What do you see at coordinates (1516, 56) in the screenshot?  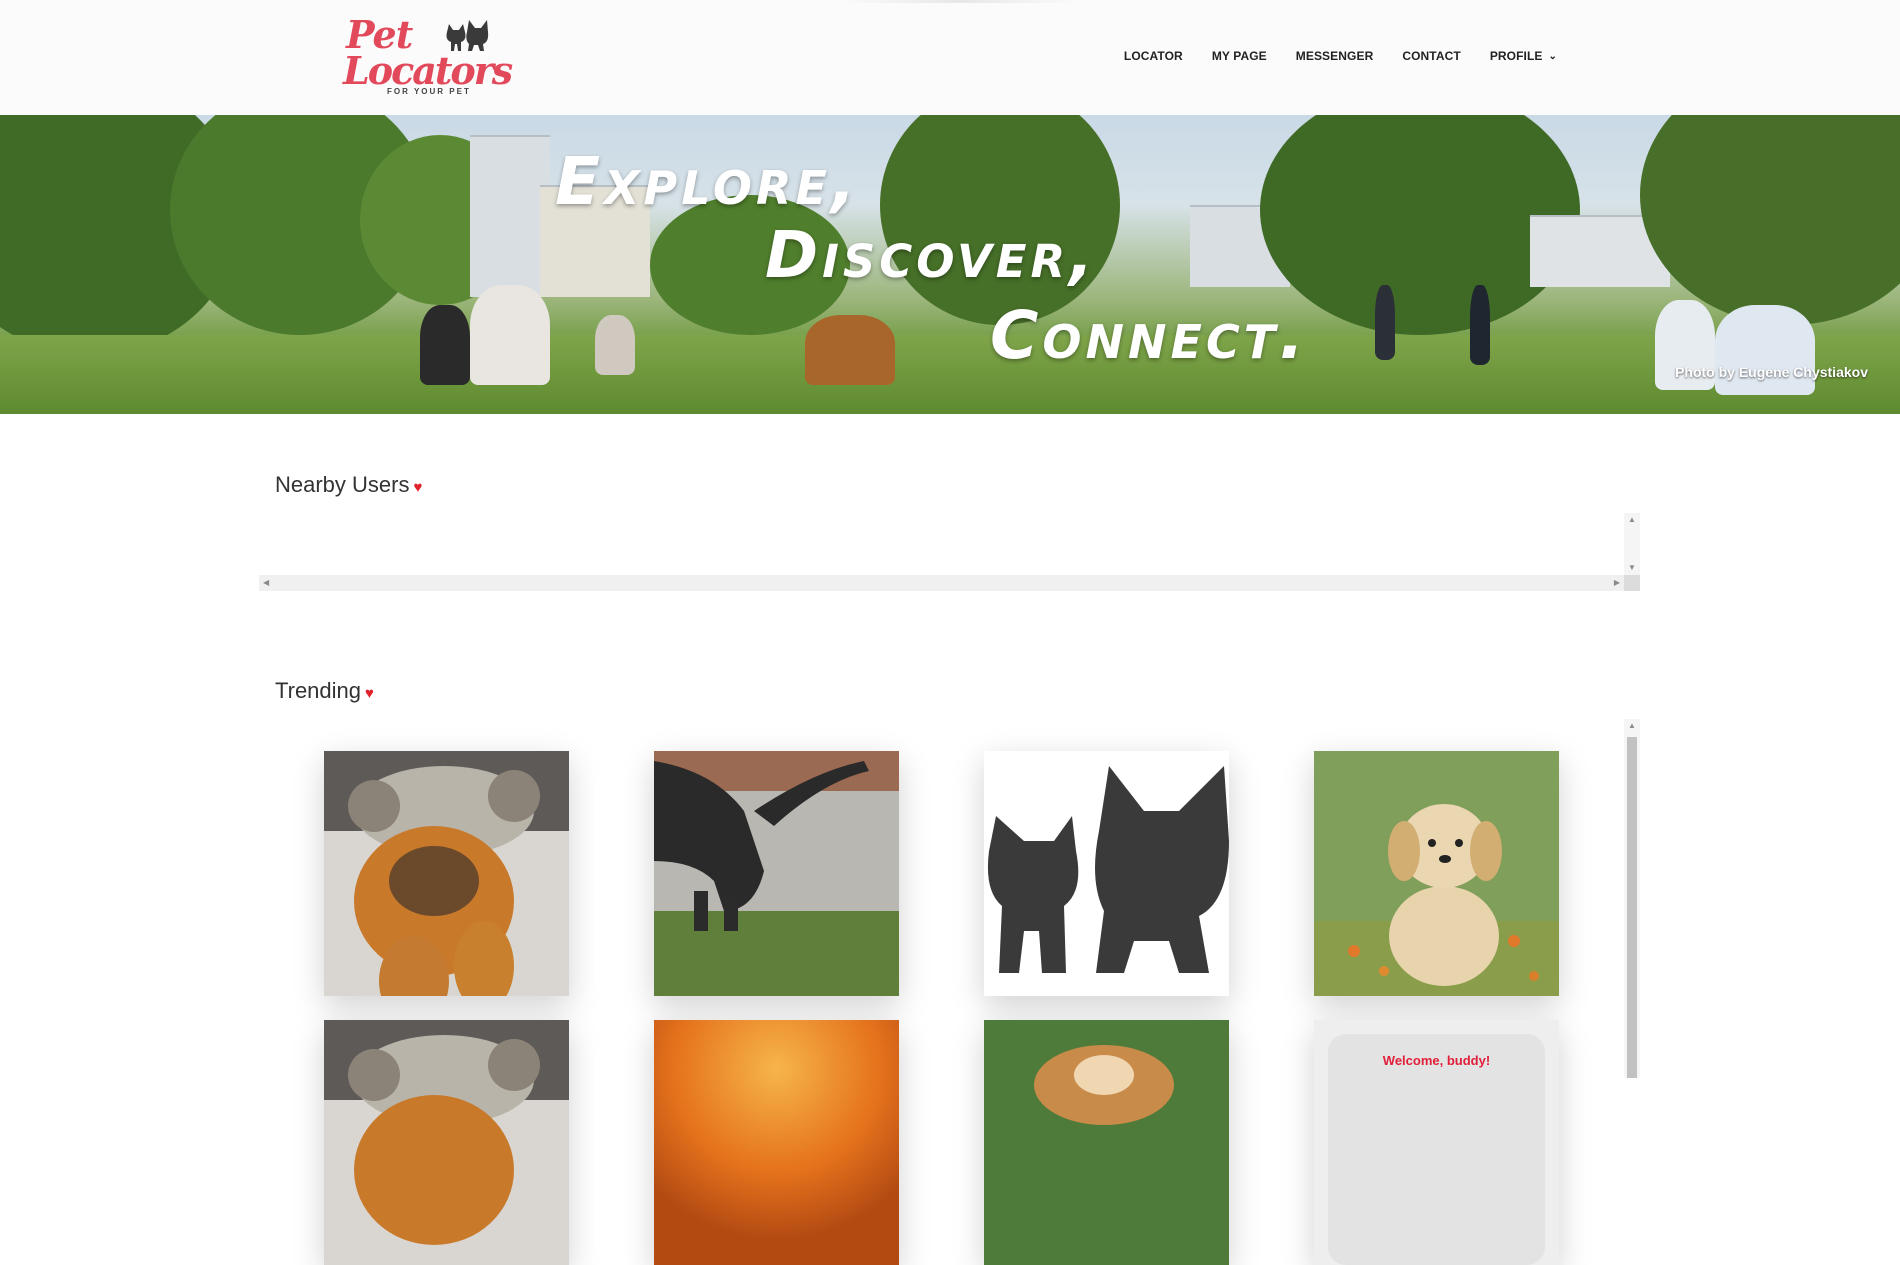 I see `nav-profile-label: PROFILE` at bounding box center [1516, 56].